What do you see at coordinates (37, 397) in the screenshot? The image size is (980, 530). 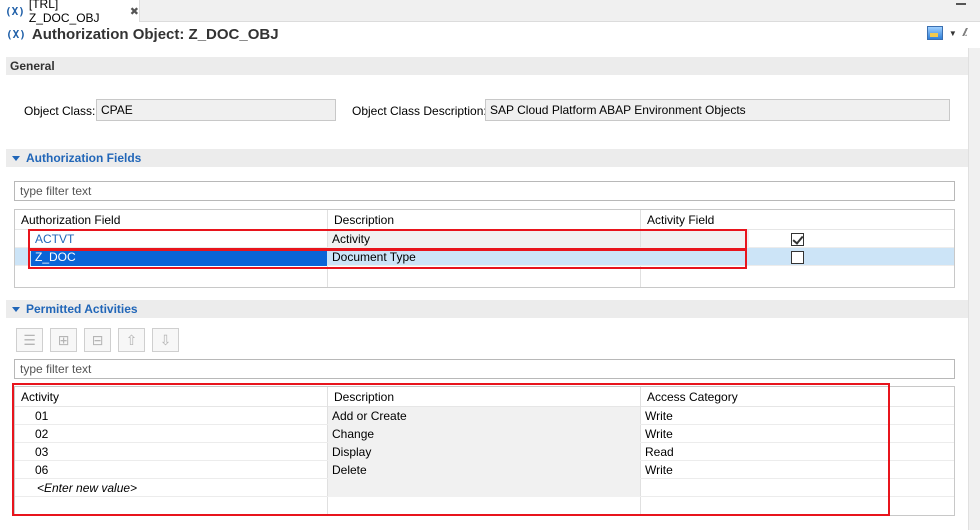 I see `column-header-activity: Activity` at bounding box center [37, 397].